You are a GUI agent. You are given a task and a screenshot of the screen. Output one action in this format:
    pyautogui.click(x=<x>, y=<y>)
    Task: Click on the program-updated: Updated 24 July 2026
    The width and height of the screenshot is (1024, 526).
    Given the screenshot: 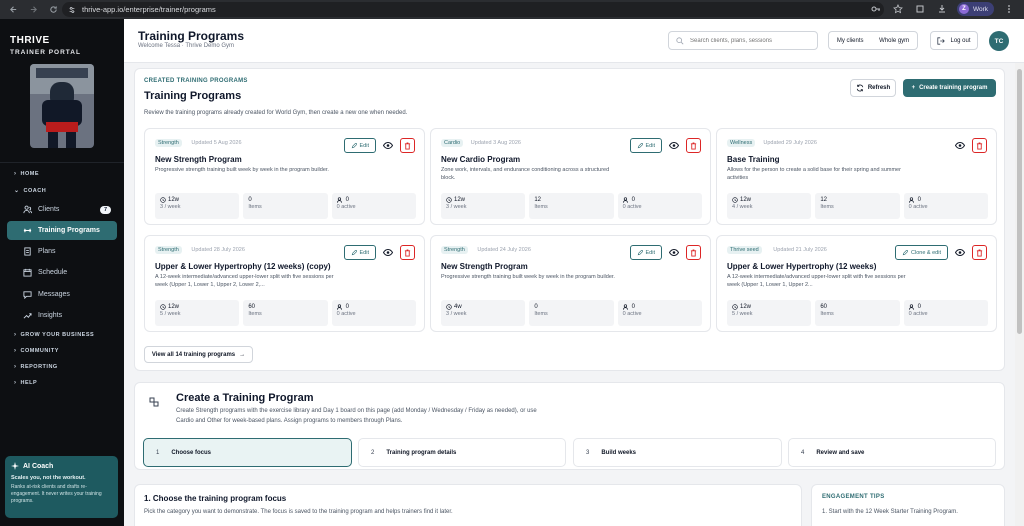 What is the action you would take?
    pyautogui.click(x=504, y=250)
    